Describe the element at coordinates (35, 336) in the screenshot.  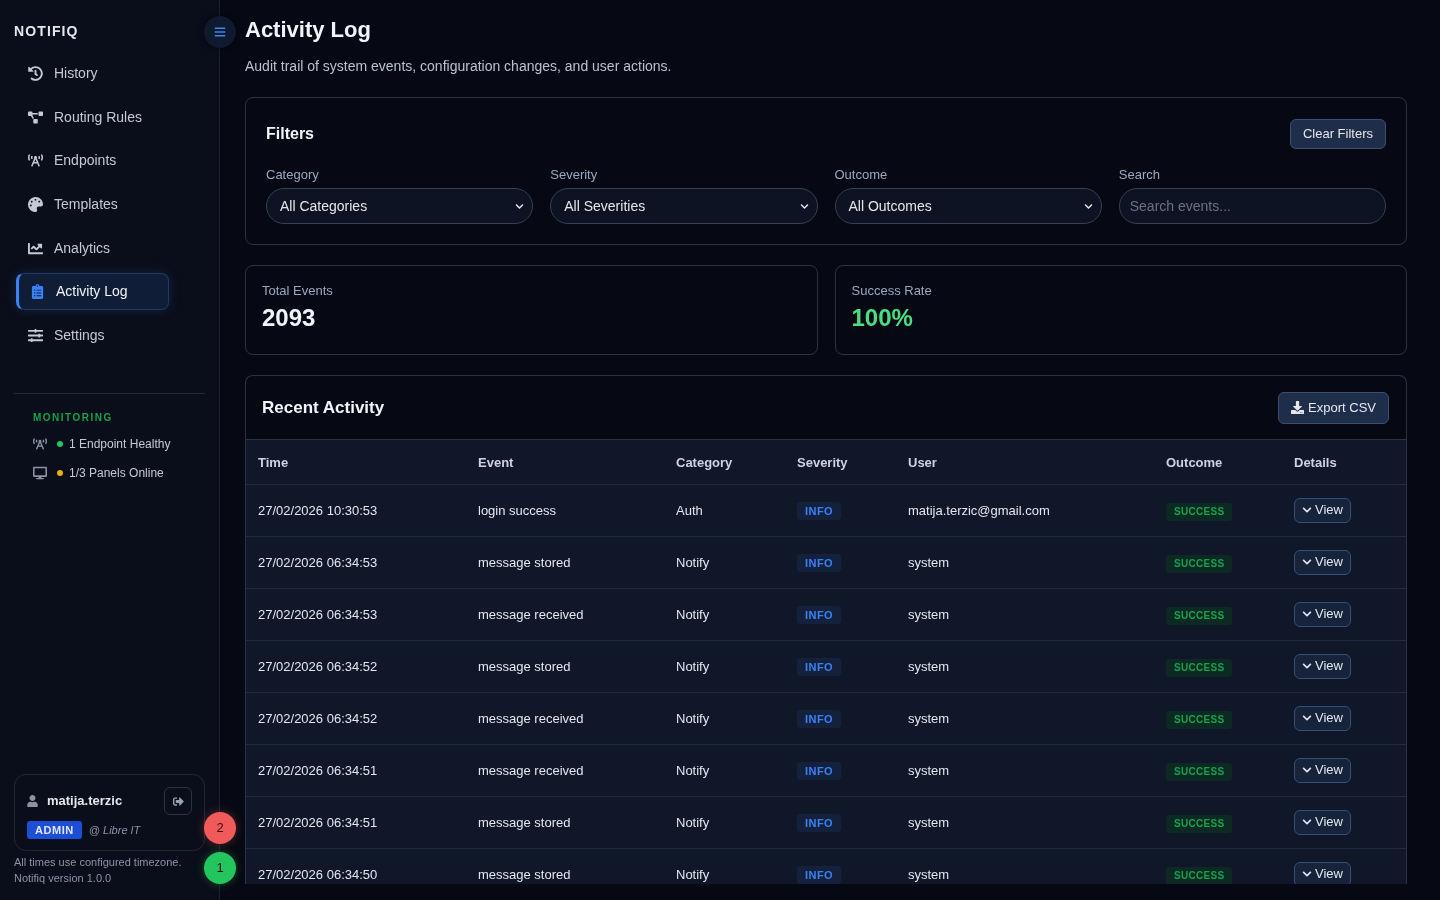
I see `sliders-icon` at that location.